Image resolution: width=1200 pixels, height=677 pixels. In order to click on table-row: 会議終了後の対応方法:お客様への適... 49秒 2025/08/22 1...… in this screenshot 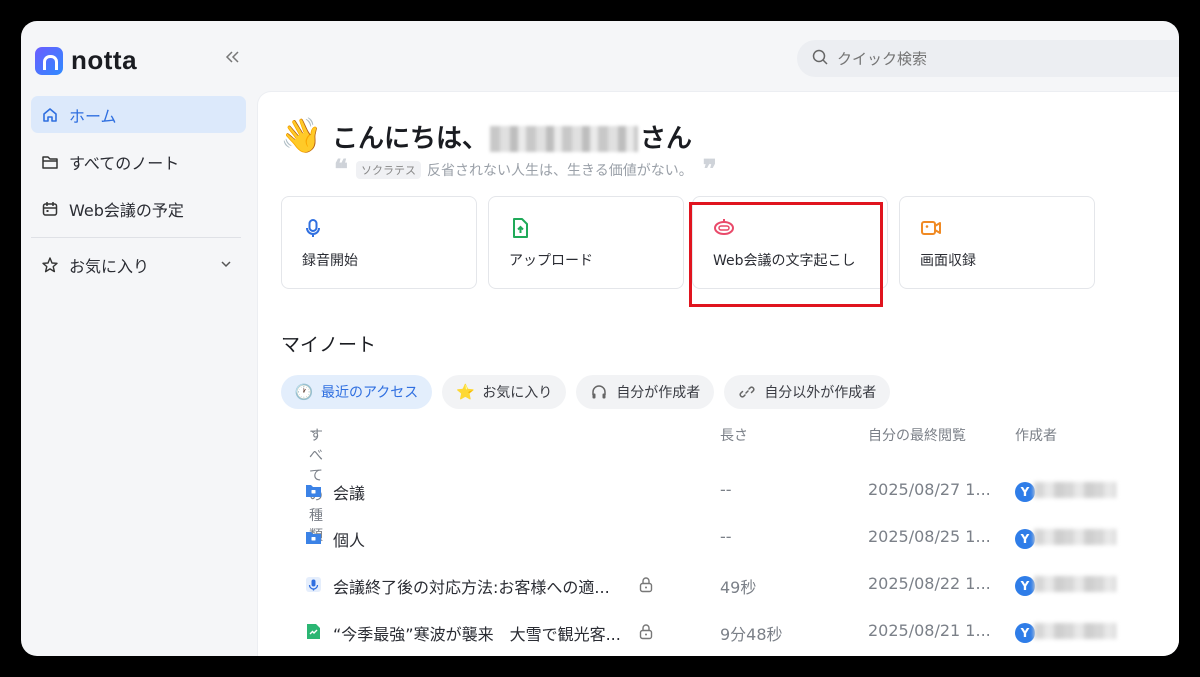, I will do `click(708, 586)`.